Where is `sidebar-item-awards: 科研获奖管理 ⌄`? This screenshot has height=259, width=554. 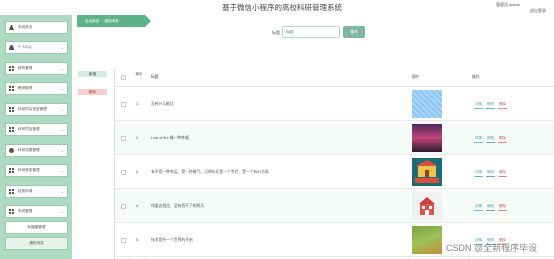 sidebar-item-awards: 科研获奖管理 ⌄ is located at coordinates (36, 170).